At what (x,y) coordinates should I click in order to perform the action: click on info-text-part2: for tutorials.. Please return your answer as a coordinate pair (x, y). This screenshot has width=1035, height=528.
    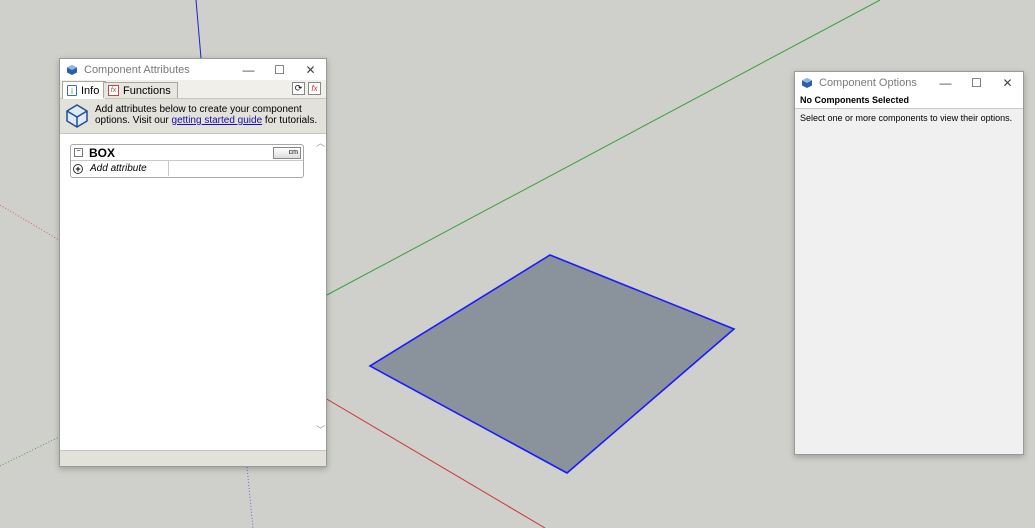
    Looking at the image, I should click on (290, 120).